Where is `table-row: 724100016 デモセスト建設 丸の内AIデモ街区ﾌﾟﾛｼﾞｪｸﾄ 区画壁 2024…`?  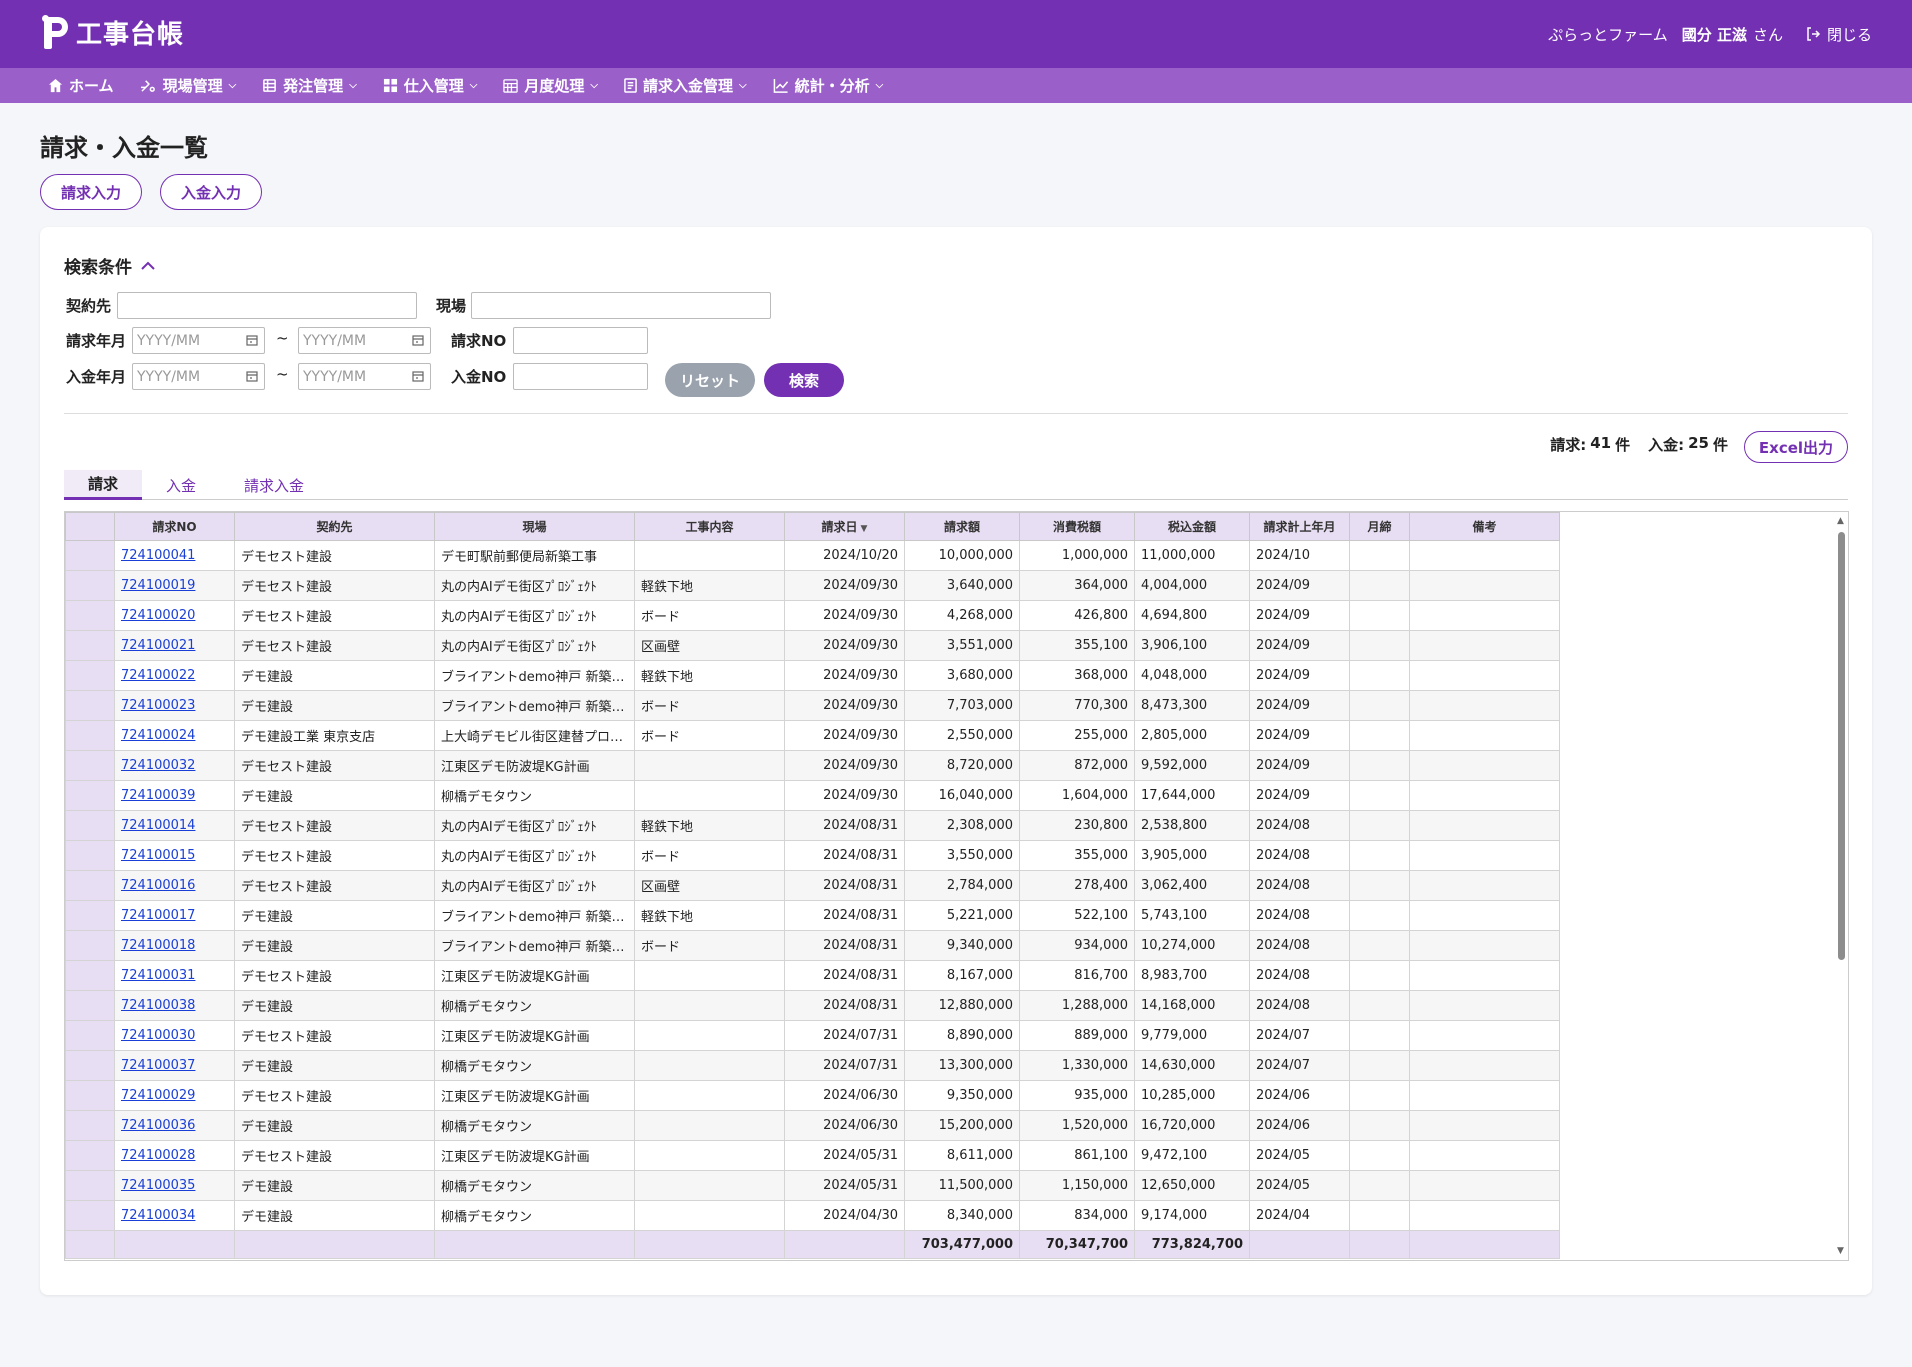 table-row: 724100016 デモセスト建設 丸の内AIデモ街区ﾌﾟﾛｼﾞｪｸﾄ 区画壁 2024… is located at coordinates (812, 885).